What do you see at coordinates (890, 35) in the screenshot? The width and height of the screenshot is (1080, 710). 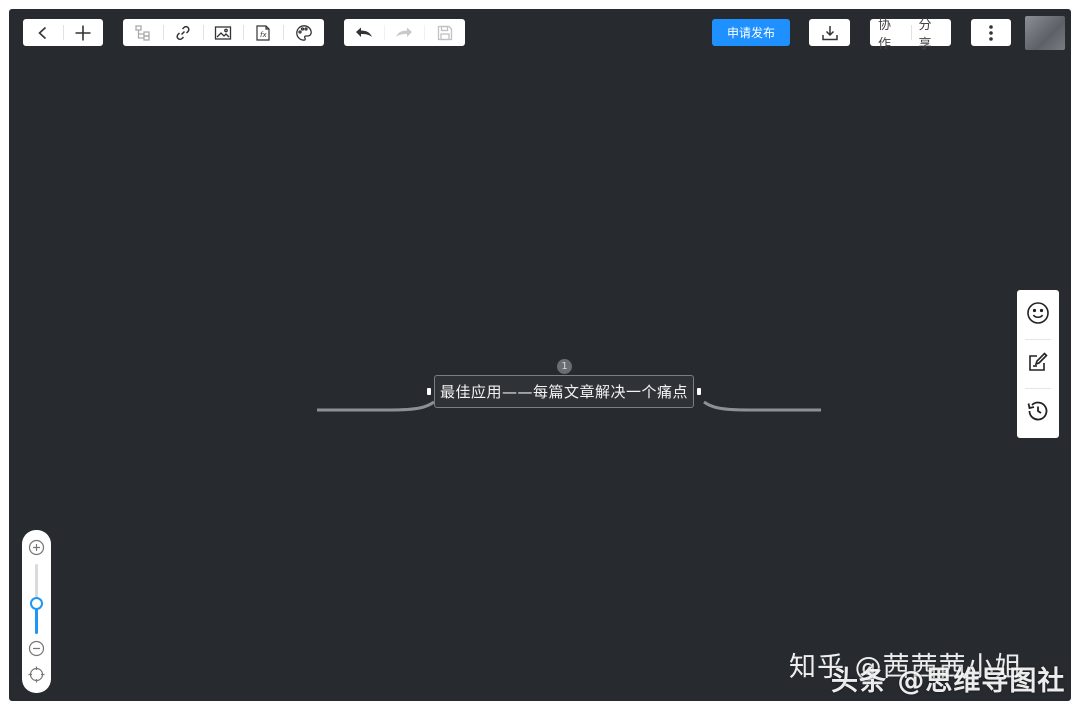 I see `collaborate-button: 协作` at bounding box center [890, 35].